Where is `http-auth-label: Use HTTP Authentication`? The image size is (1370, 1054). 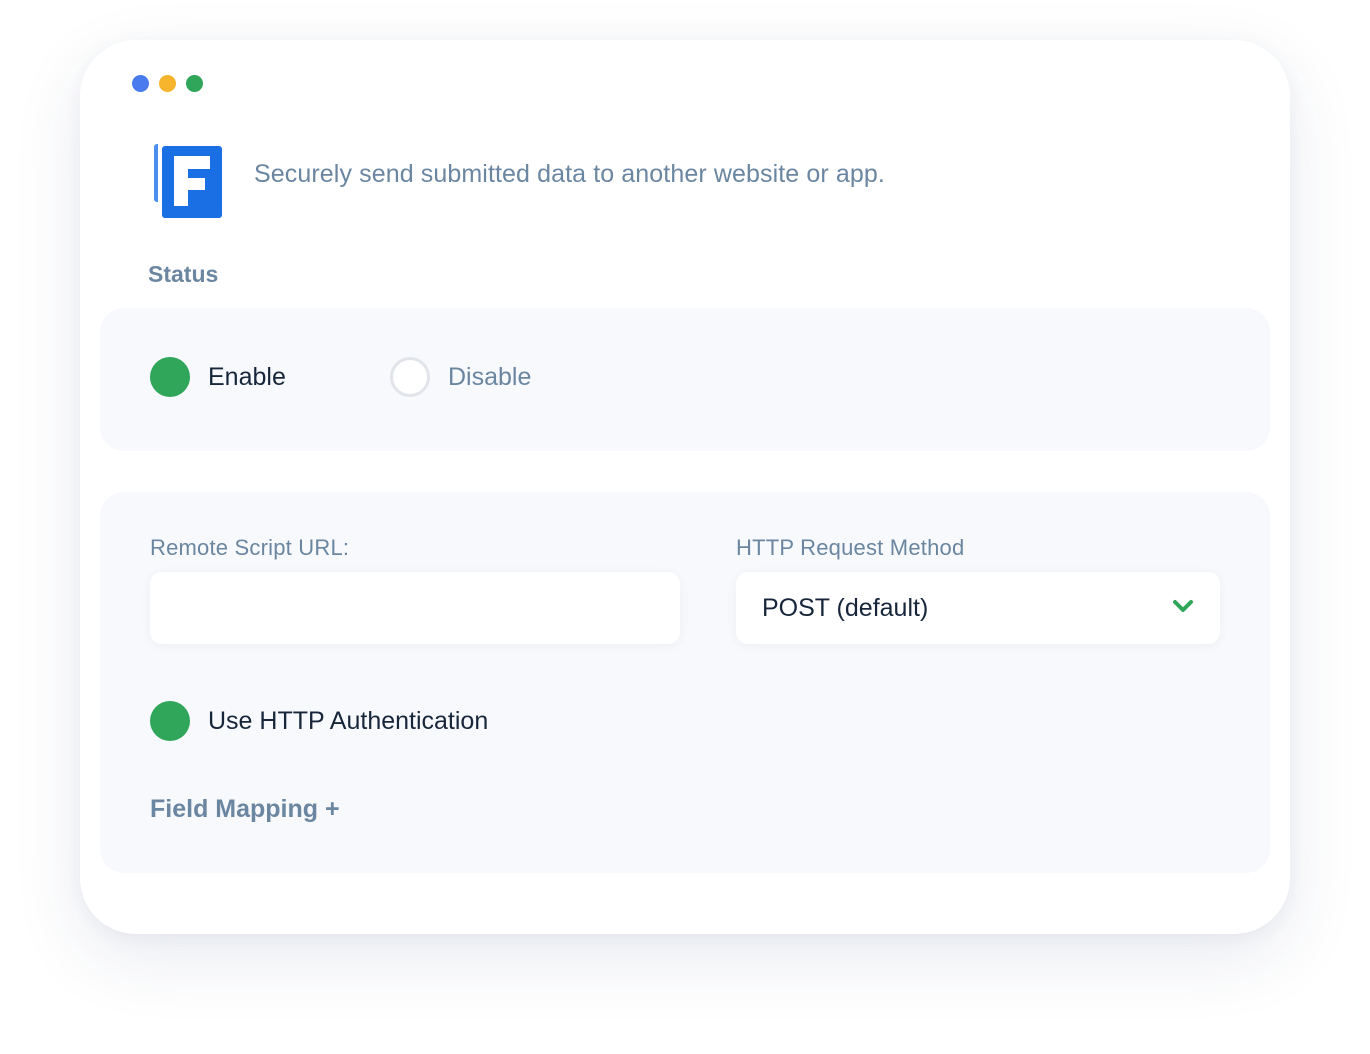 http-auth-label: Use HTTP Authentication is located at coordinates (348, 720).